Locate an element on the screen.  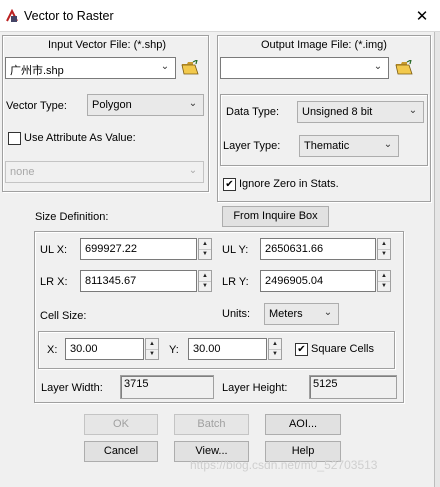
use-attribute-label: Use Attribute As Value: is located at coordinates (80, 138).